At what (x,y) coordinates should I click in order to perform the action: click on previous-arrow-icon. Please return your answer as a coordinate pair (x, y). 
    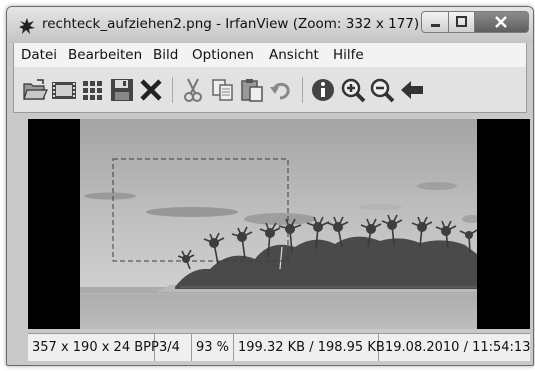
    Looking at the image, I should click on (412, 90).